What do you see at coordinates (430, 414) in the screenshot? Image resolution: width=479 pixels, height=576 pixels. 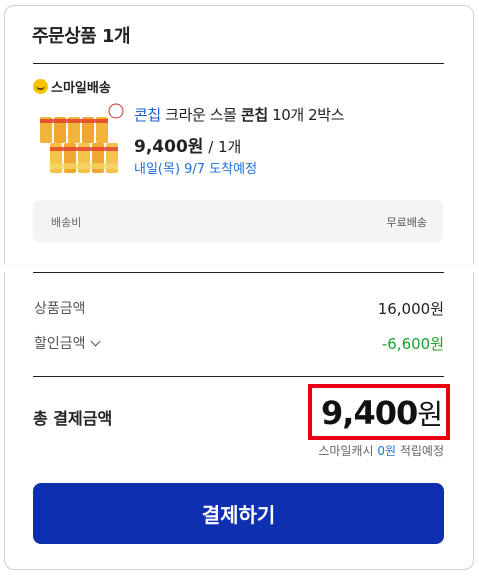 I see `total-amount-unit: 원` at bounding box center [430, 414].